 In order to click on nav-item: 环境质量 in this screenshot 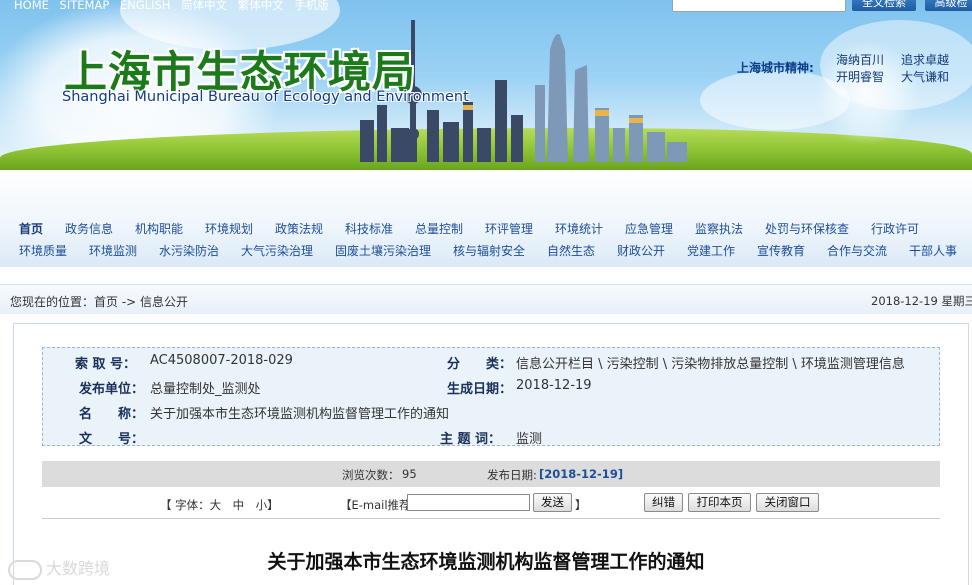, I will do `click(43, 250)`.